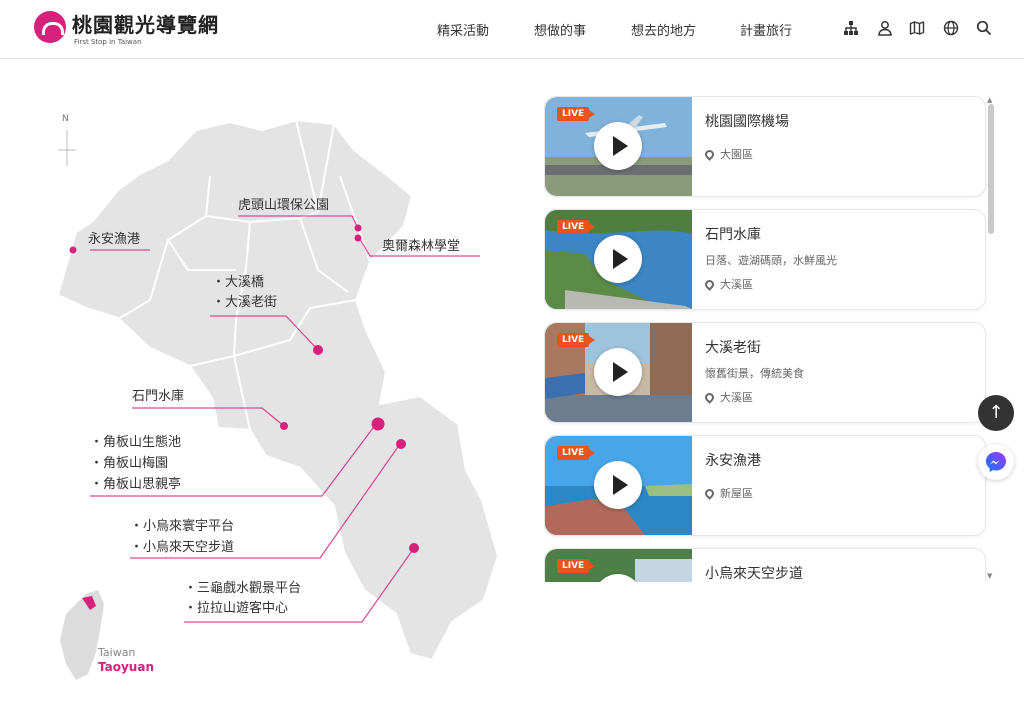 This screenshot has width=1024, height=709. I want to click on spot-label-sanguixi: ・三龜戲水觀景平台, so click(242, 588).